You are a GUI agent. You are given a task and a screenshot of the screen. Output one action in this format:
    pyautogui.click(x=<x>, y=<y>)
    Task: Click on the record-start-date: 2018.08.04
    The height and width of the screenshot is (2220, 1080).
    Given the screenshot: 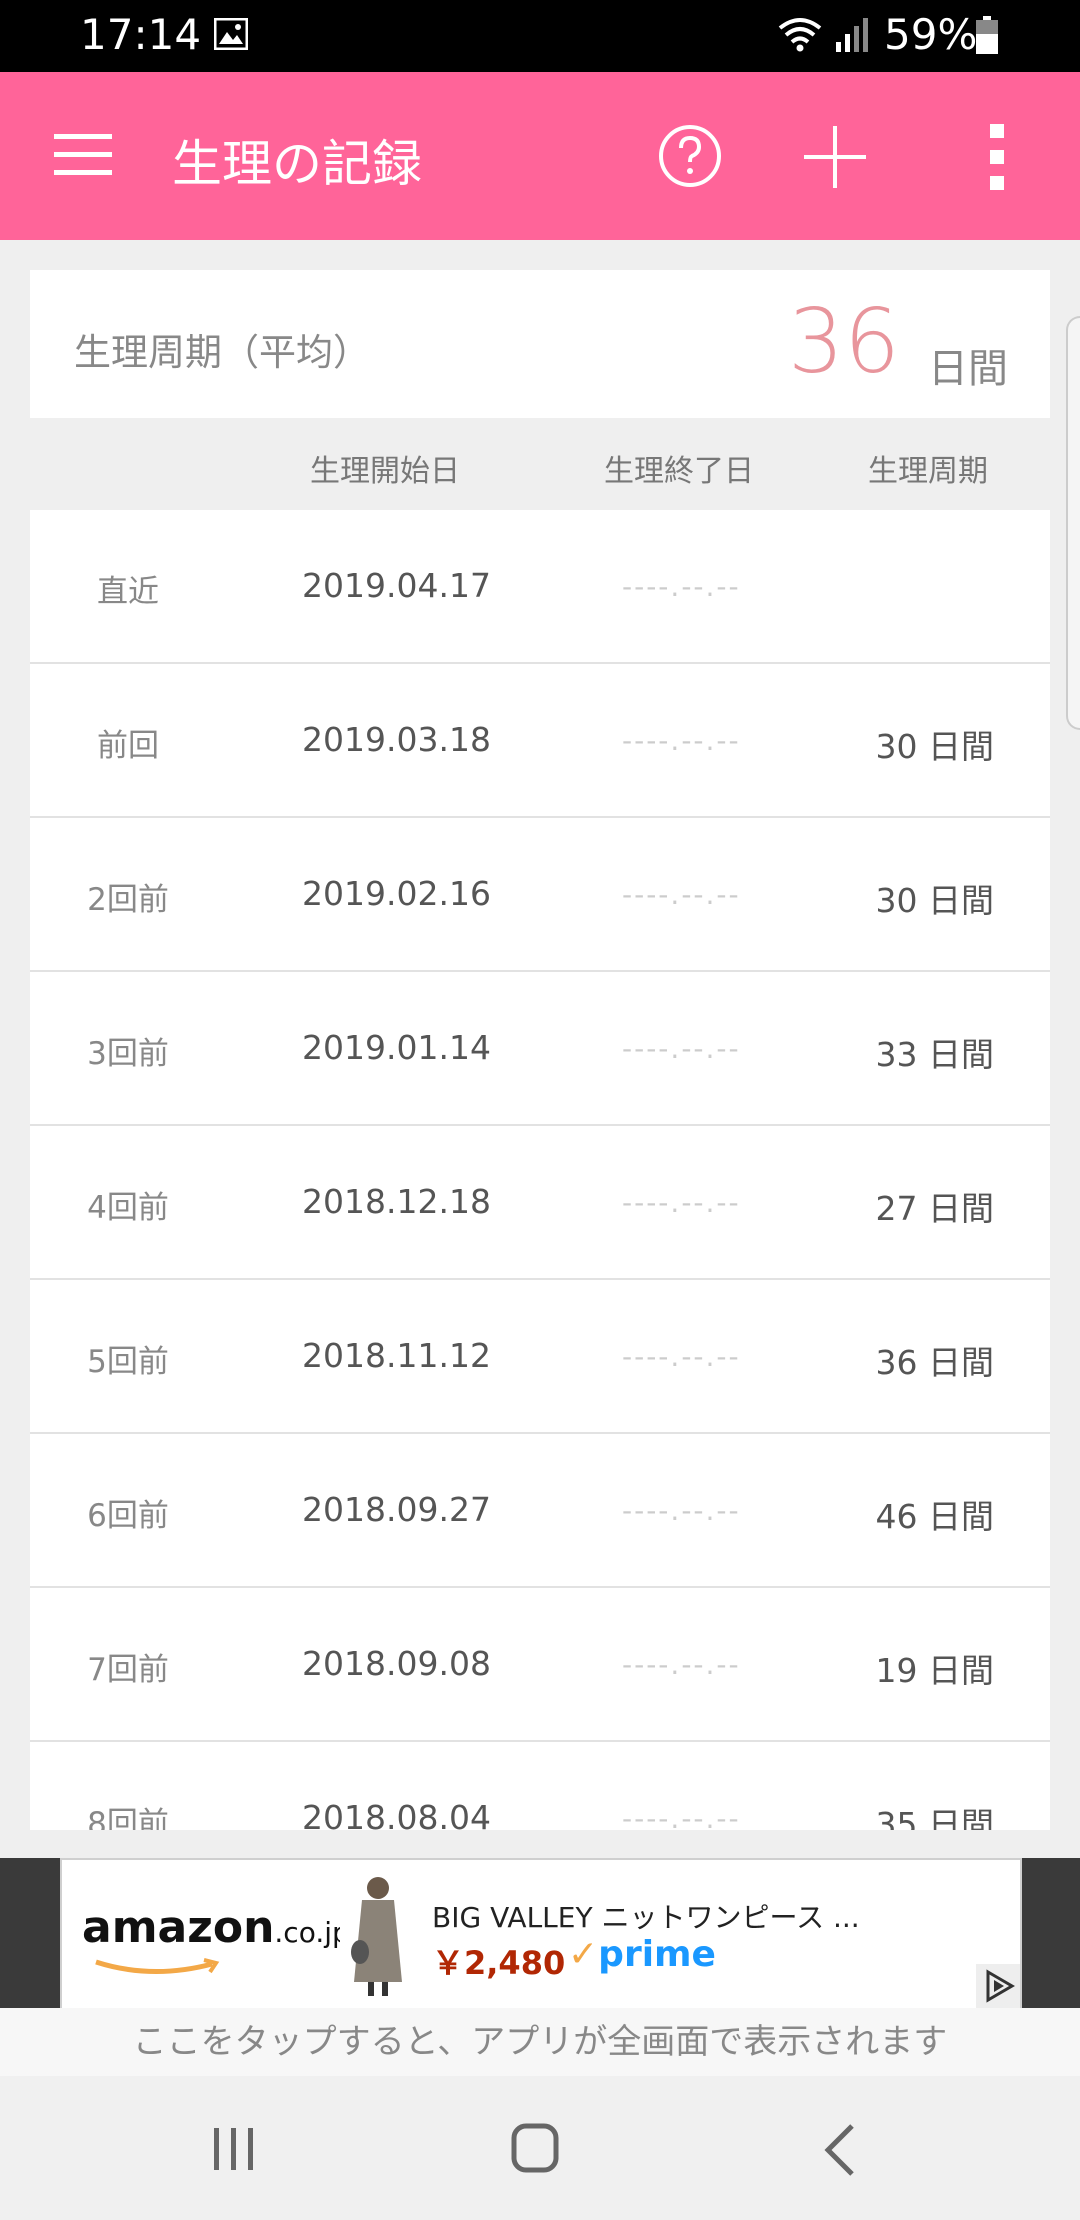 What is the action you would take?
    pyautogui.click(x=396, y=1814)
    